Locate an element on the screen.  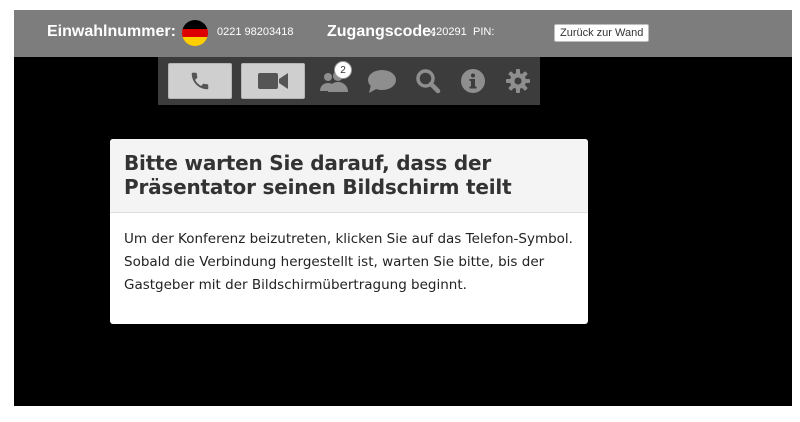
search-icon is located at coordinates (428, 81).